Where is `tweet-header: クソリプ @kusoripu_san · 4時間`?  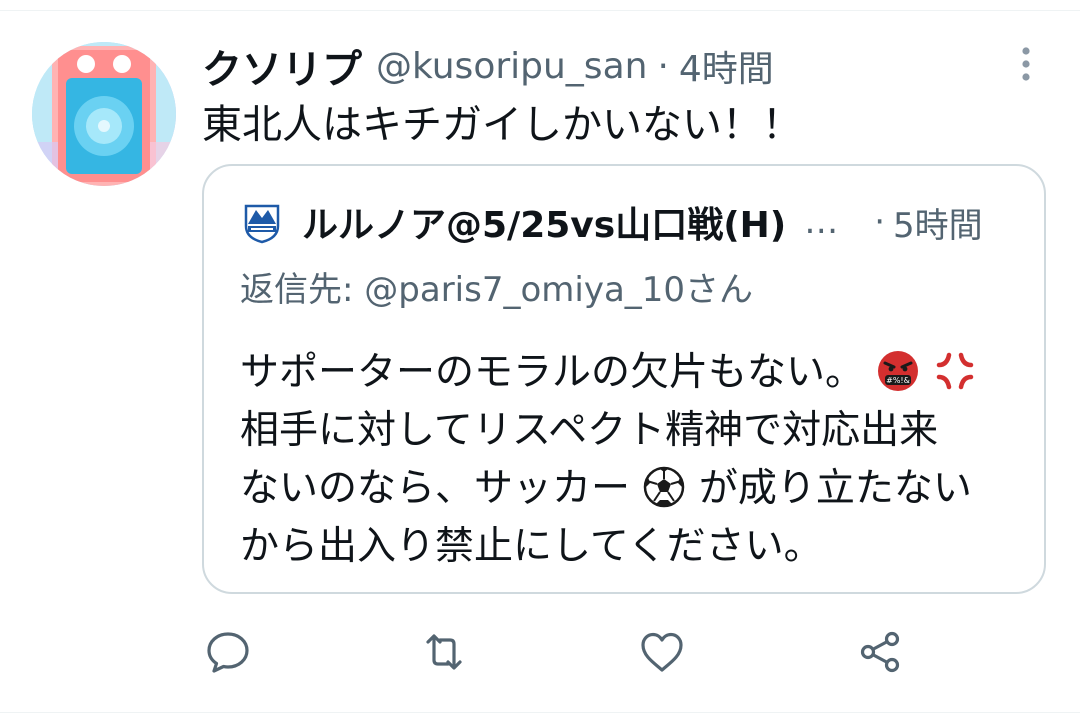 tweet-header: クソリプ @kusoripu_san · 4時間 is located at coordinates (488, 66).